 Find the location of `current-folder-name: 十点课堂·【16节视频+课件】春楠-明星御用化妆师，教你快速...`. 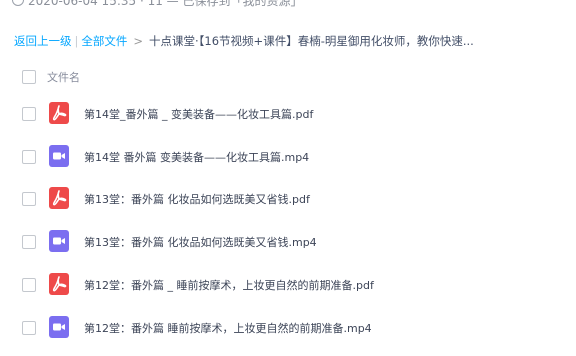

current-folder-name: 十点课堂·【16节视频+课件】春楠-明星御用化妆师，教你快速... is located at coordinates (311, 41).